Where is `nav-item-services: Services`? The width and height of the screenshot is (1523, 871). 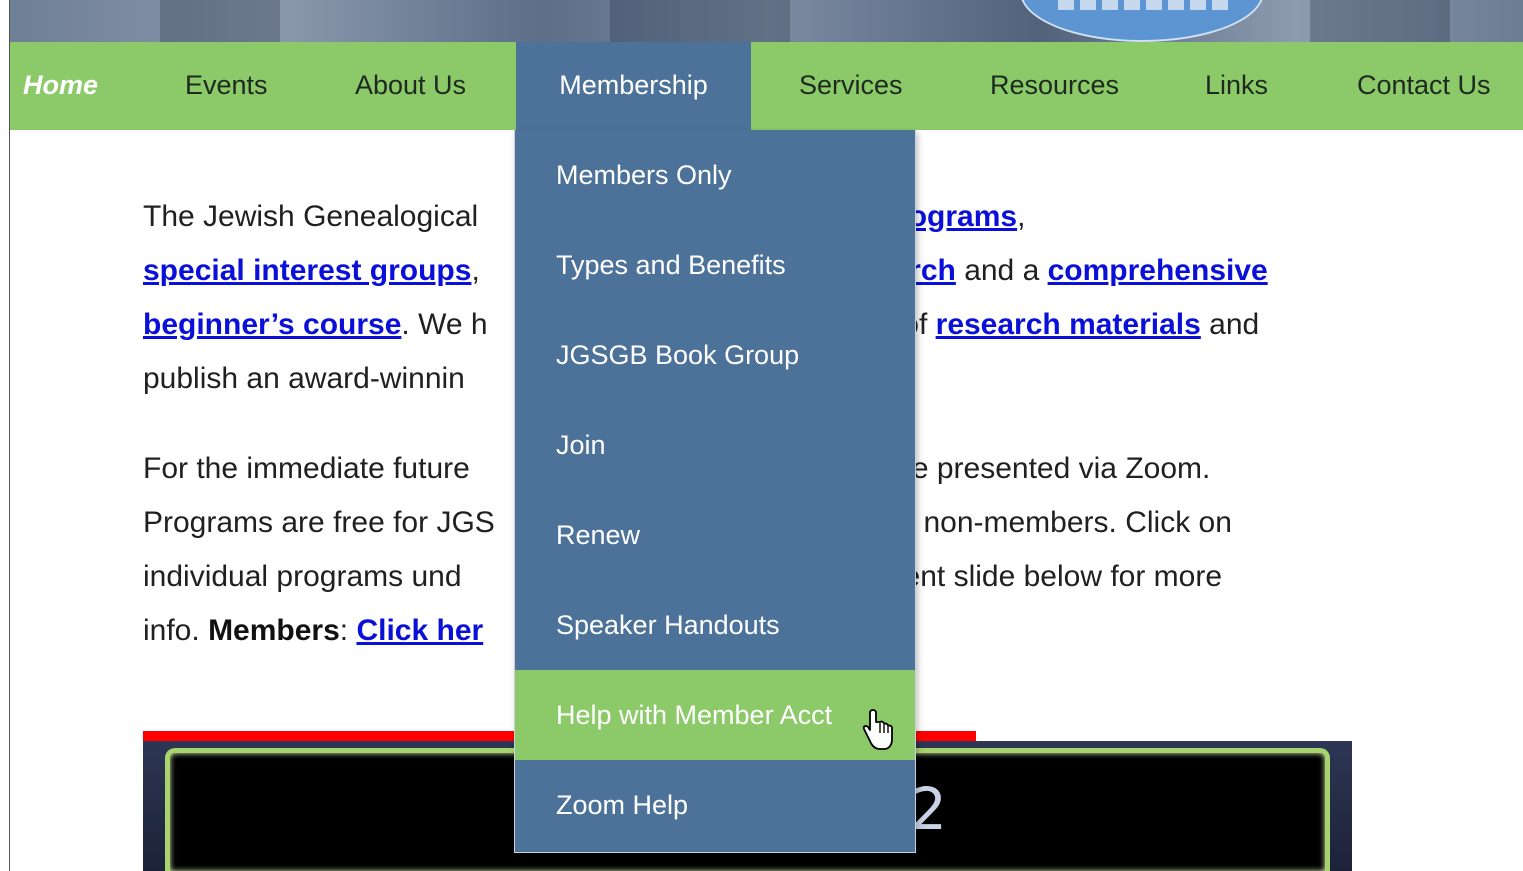
nav-item-services: Services is located at coordinates (851, 86).